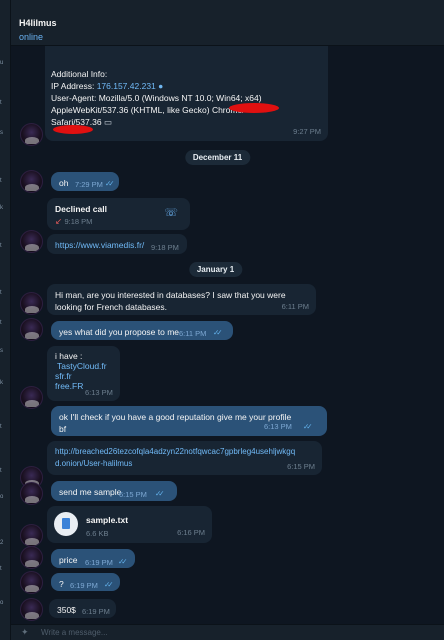  I want to click on message-link: https://www.viamedis.fr/, so click(99, 245).